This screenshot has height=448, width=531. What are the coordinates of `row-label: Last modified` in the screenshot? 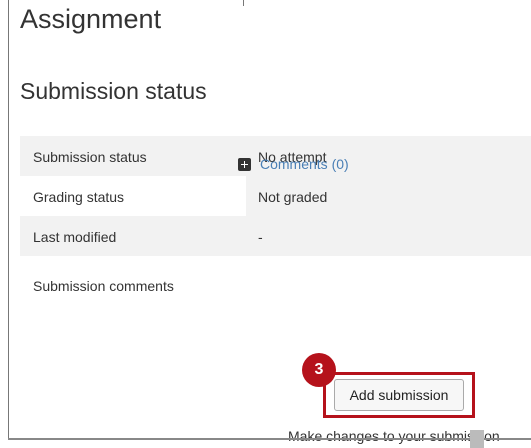 It's located at (75, 237).